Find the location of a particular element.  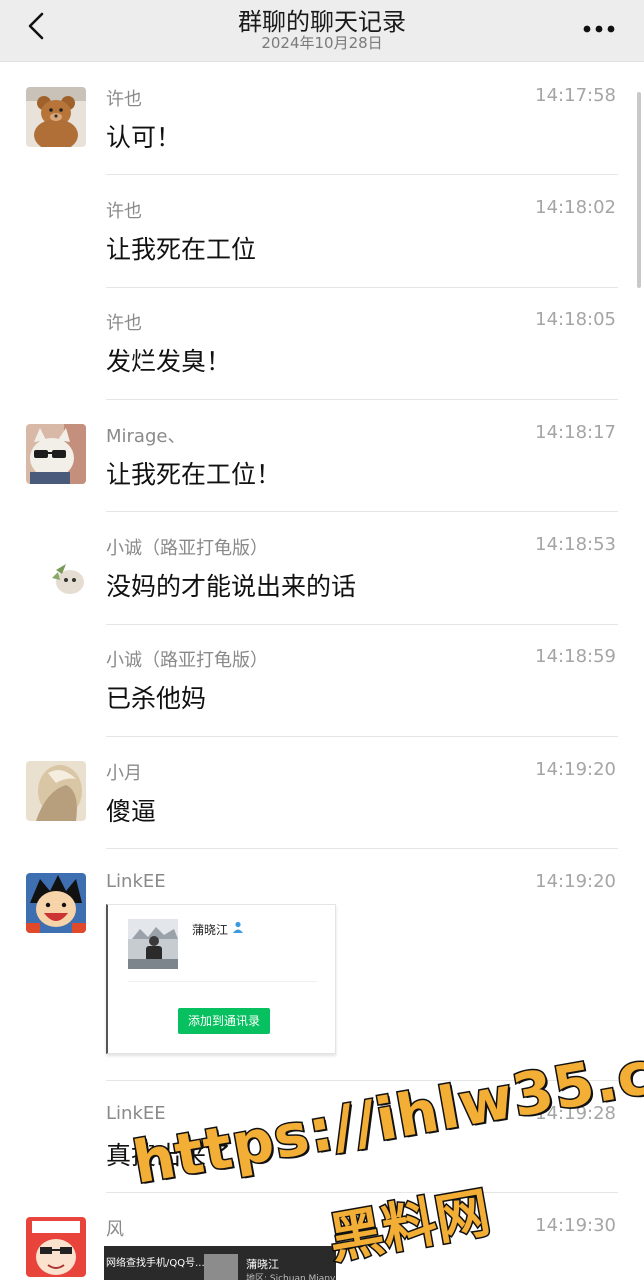

portrait-avatar-icon is located at coordinates (56, 791).